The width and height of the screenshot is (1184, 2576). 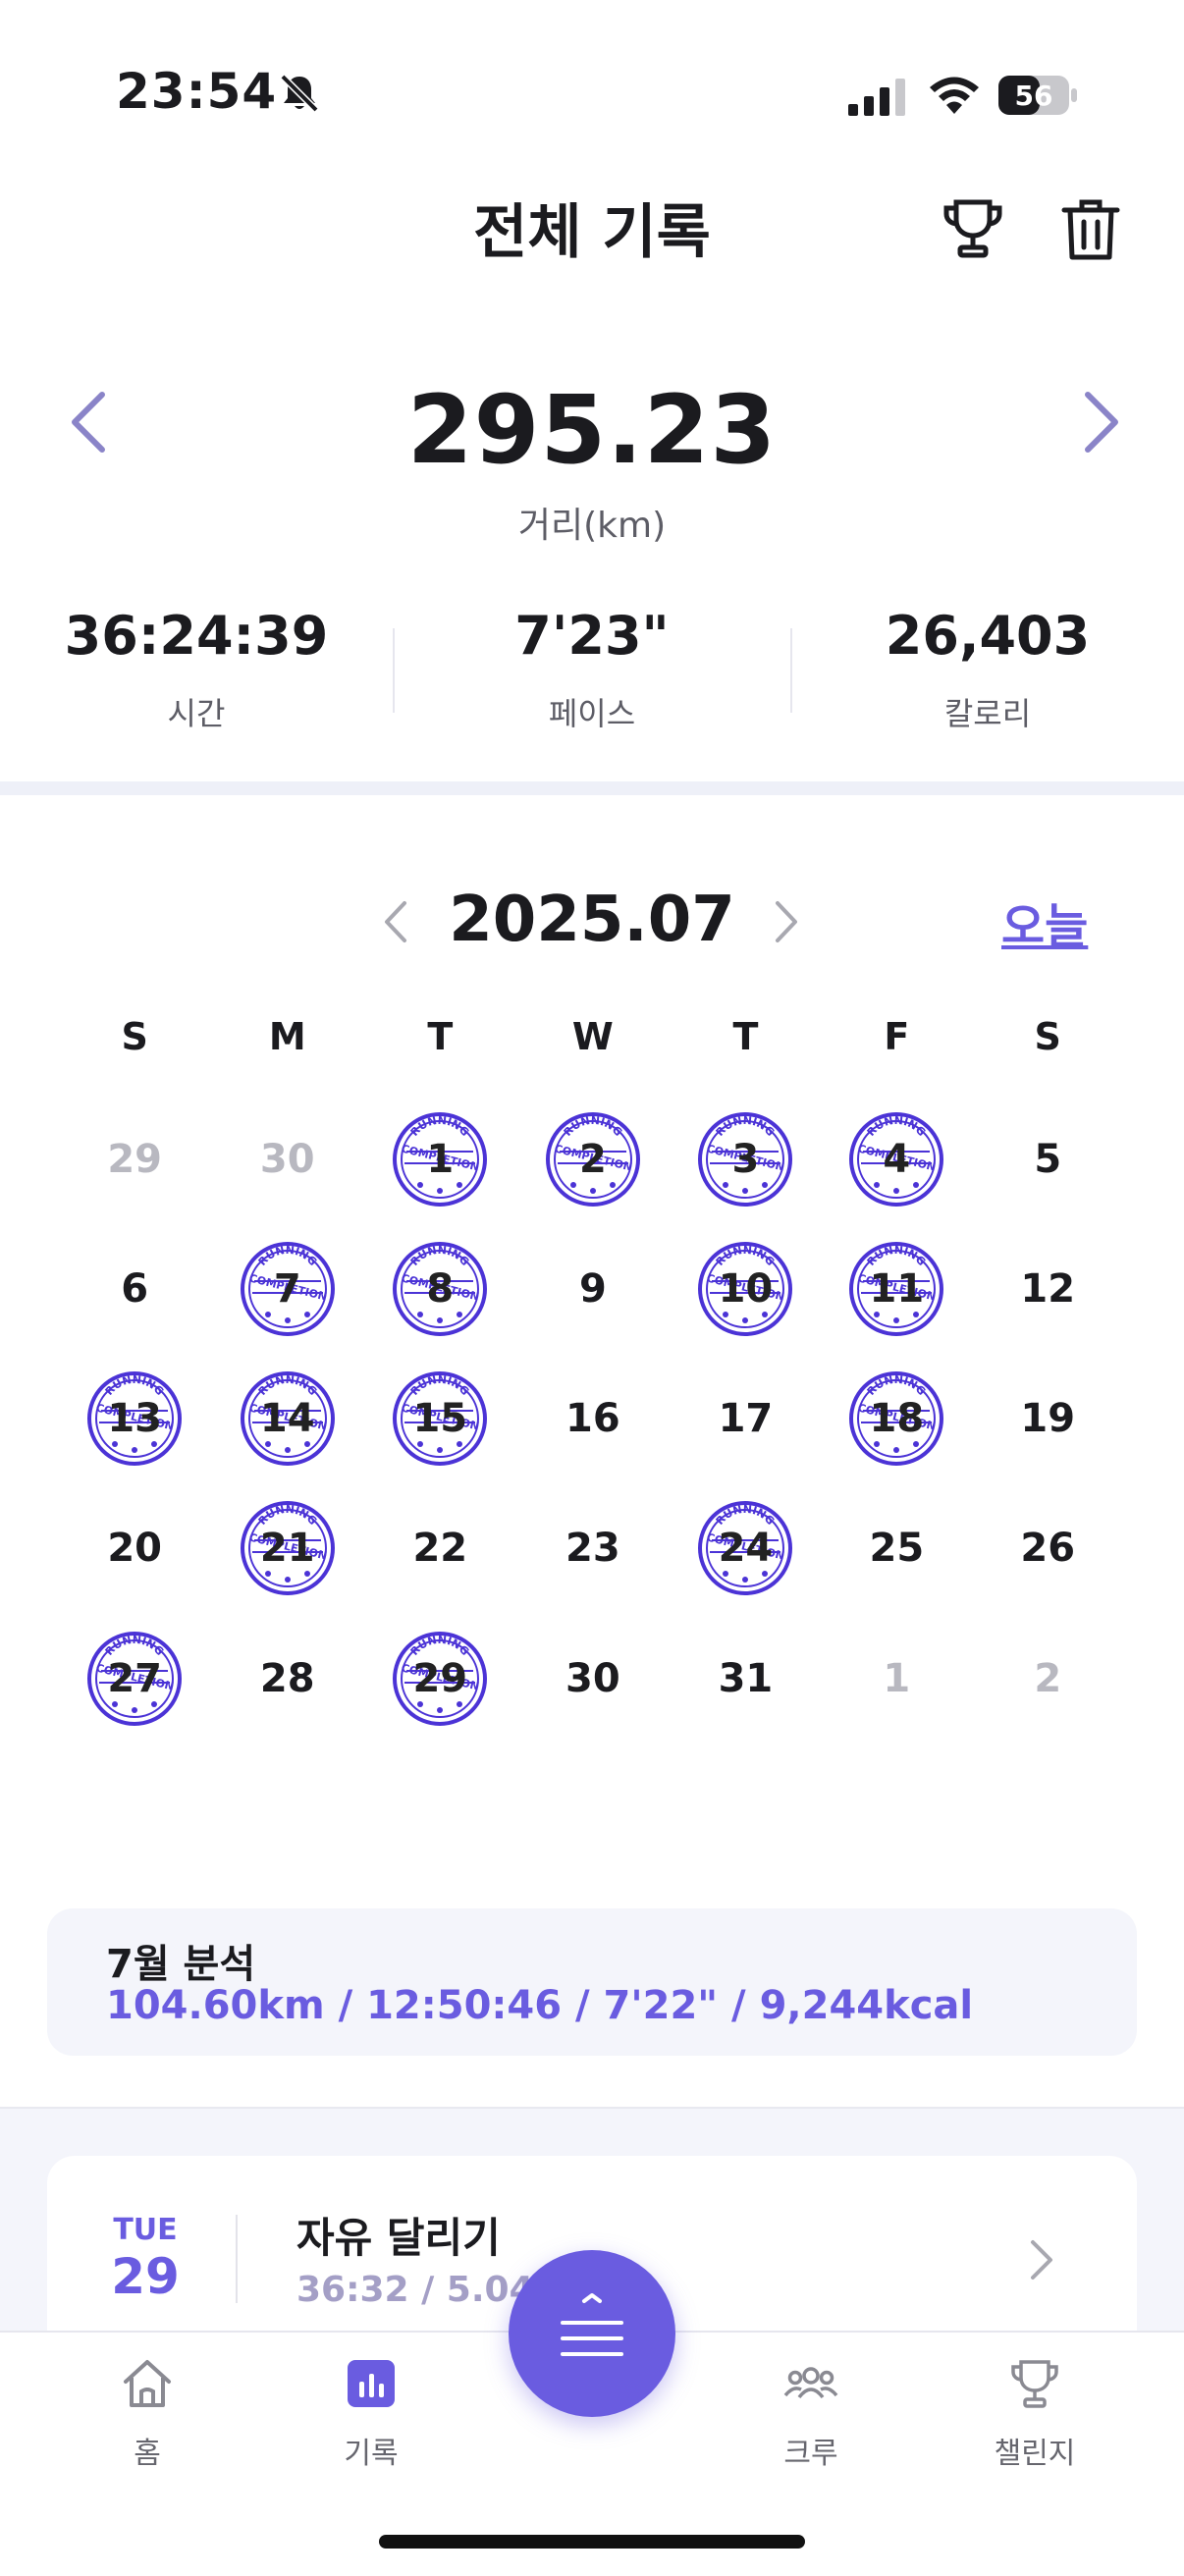 What do you see at coordinates (1041, 2259) in the screenshot?
I see `chevron-right-icon` at bounding box center [1041, 2259].